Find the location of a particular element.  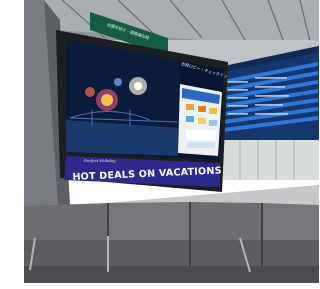

ad-brand: Perfect Holiday is located at coordinates (100, 160).